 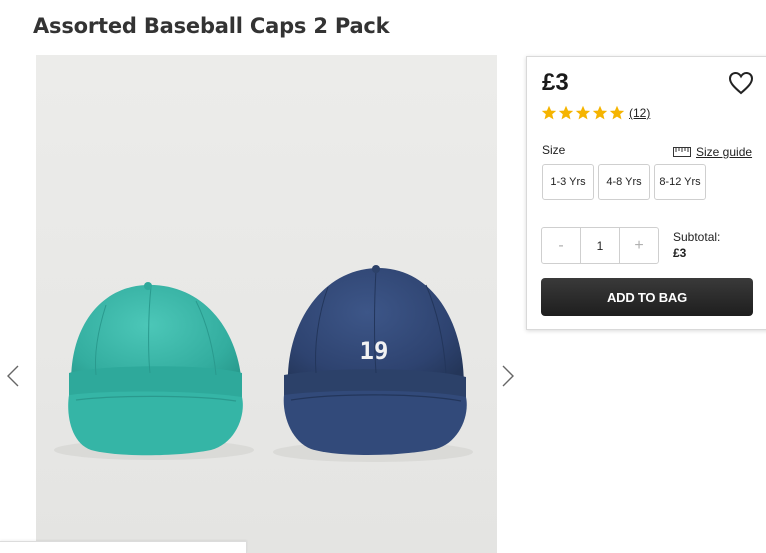 I want to click on size-guide-label: Size guide, so click(x=724, y=152).